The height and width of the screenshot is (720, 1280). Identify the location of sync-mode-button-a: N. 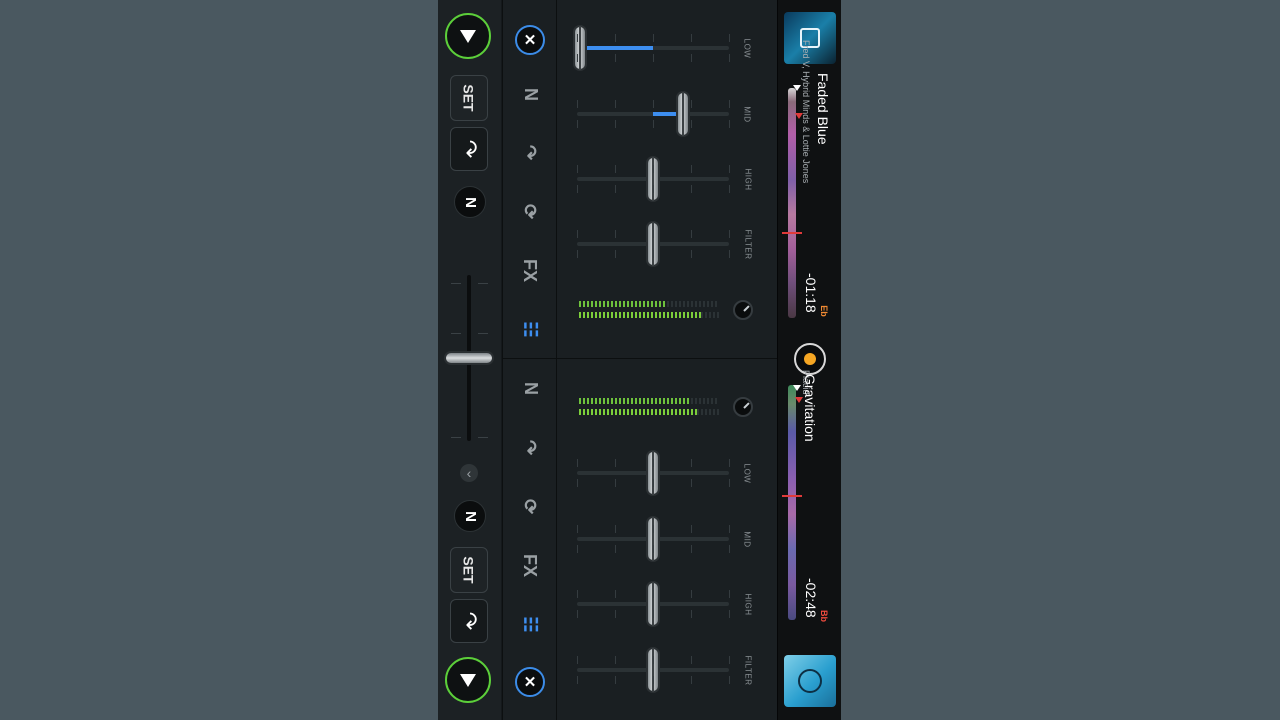
(530, 94).